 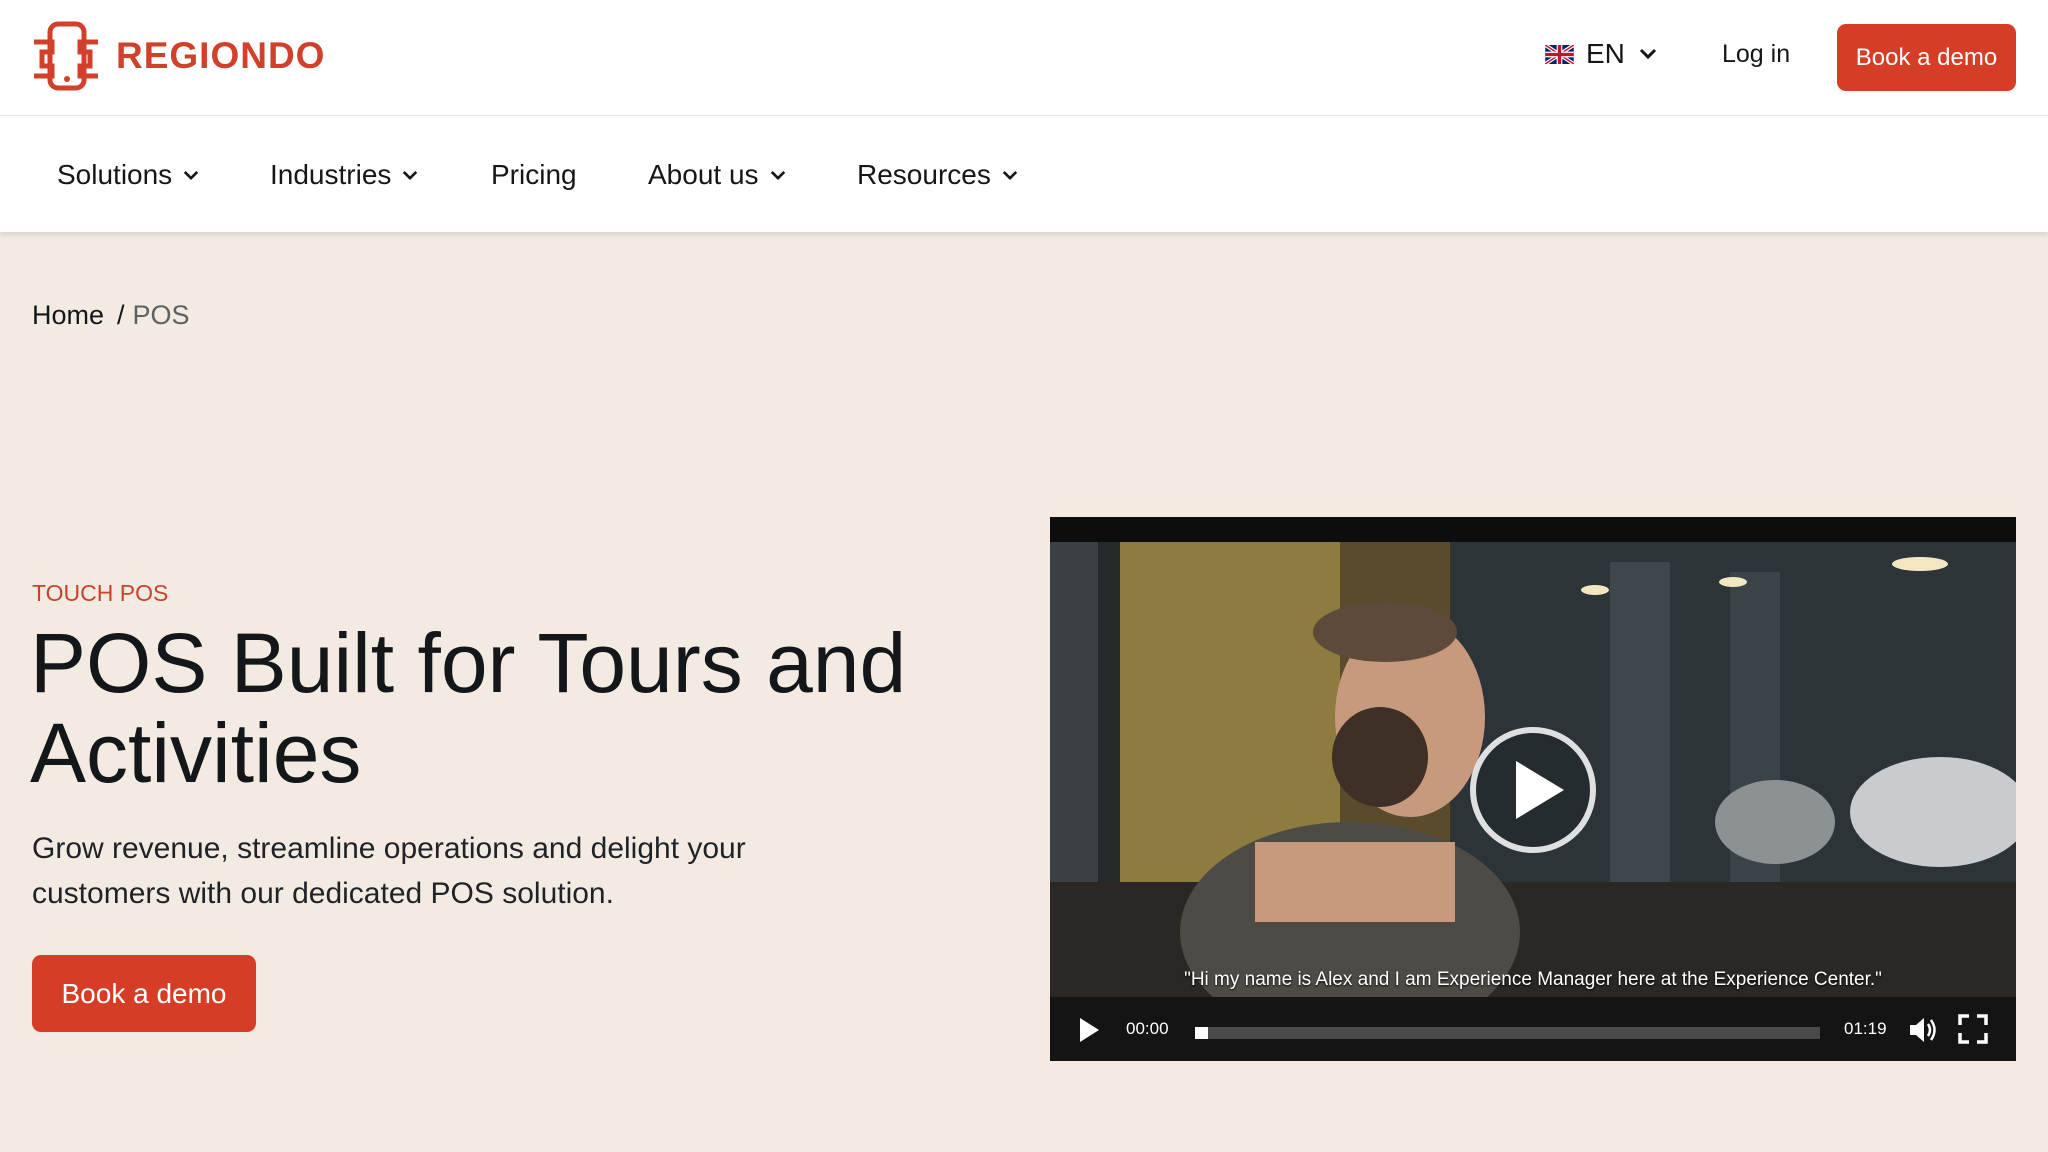 I want to click on top-header: REGIONDO EN Log in Book a demo, so click(x=1024, y=58).